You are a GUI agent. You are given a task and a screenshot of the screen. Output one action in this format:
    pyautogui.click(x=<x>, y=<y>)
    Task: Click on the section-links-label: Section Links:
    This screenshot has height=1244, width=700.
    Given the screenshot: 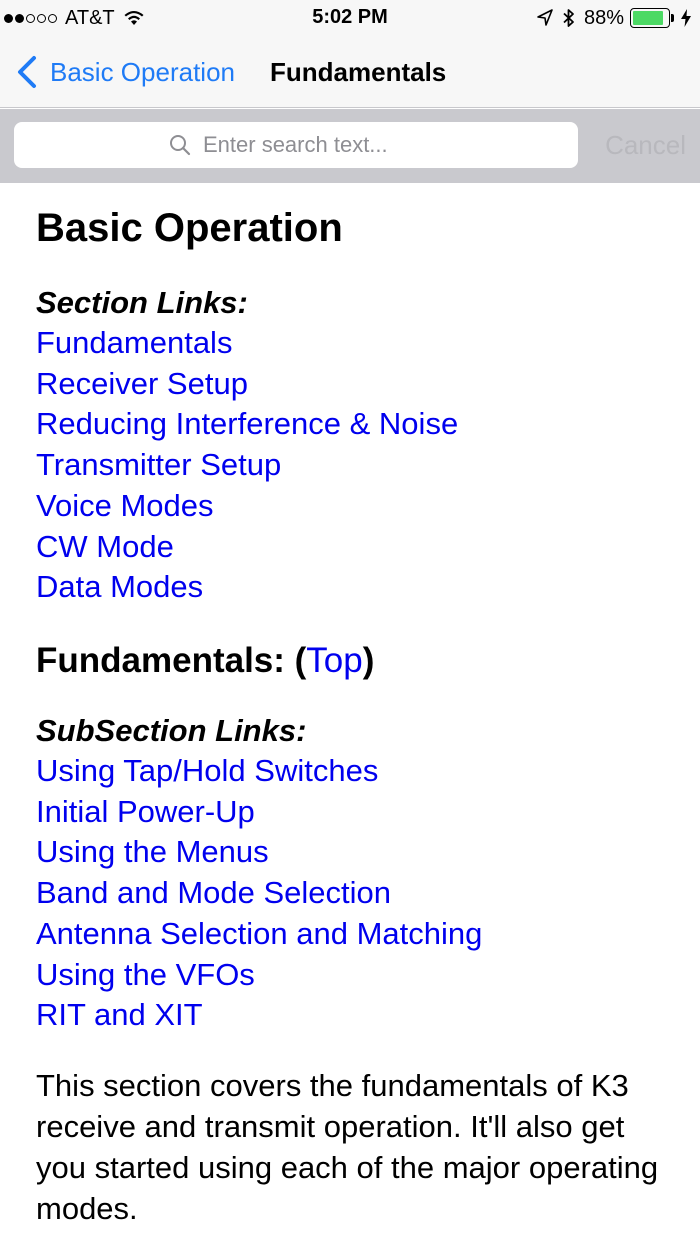 What is the action you would take?
    pyautogui.click(x=142, y=302)
    